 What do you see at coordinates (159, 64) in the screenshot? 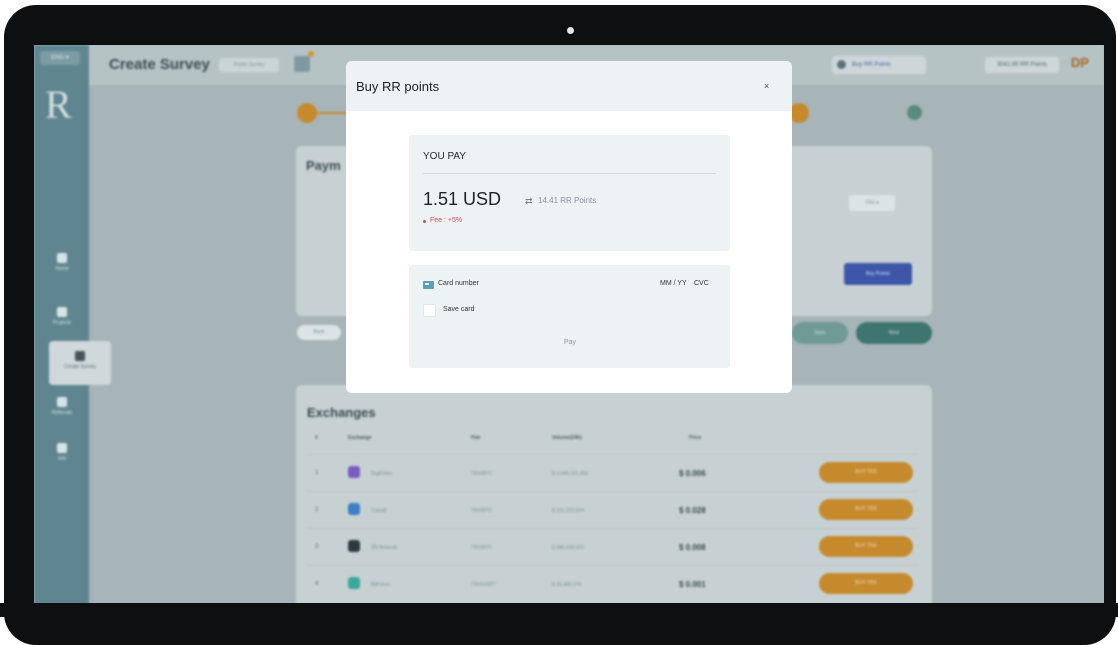
I see `page-title: Create Survey` at bounding box center [159, 64].